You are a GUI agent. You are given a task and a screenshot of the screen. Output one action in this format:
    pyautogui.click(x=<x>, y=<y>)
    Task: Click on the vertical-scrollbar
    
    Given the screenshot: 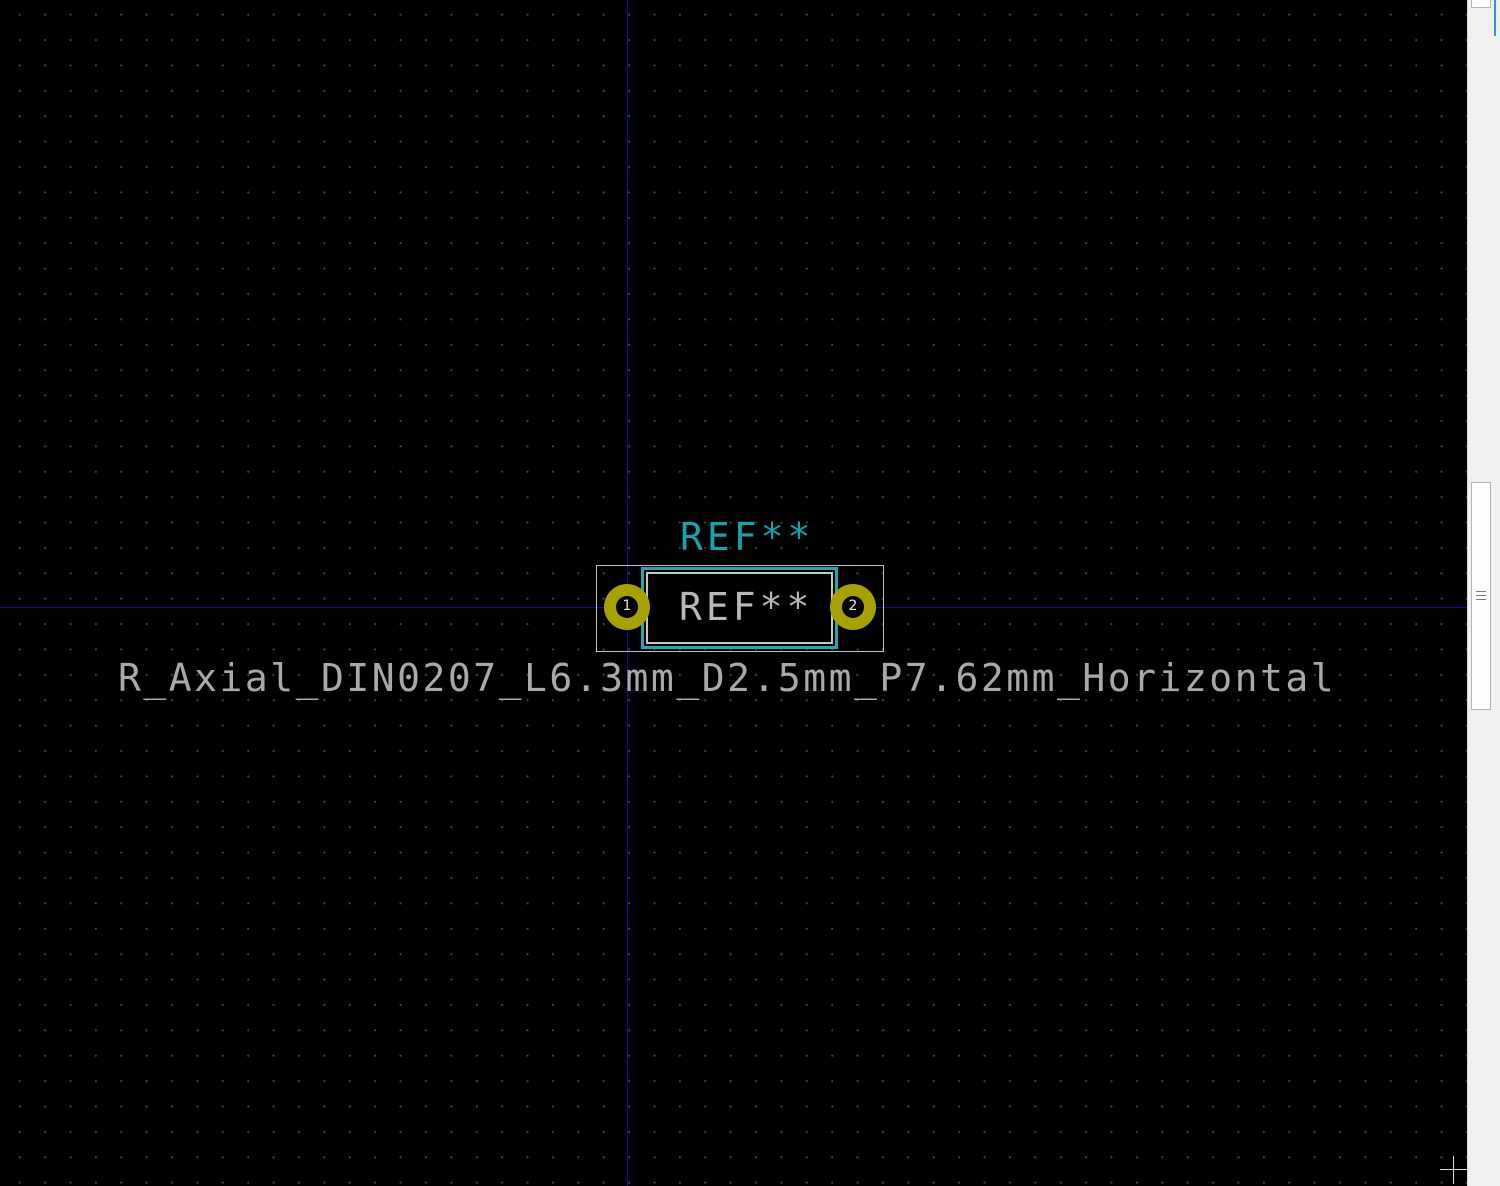 What is the action you would take?
    pyautogui.click(x=1483, y=593)
    